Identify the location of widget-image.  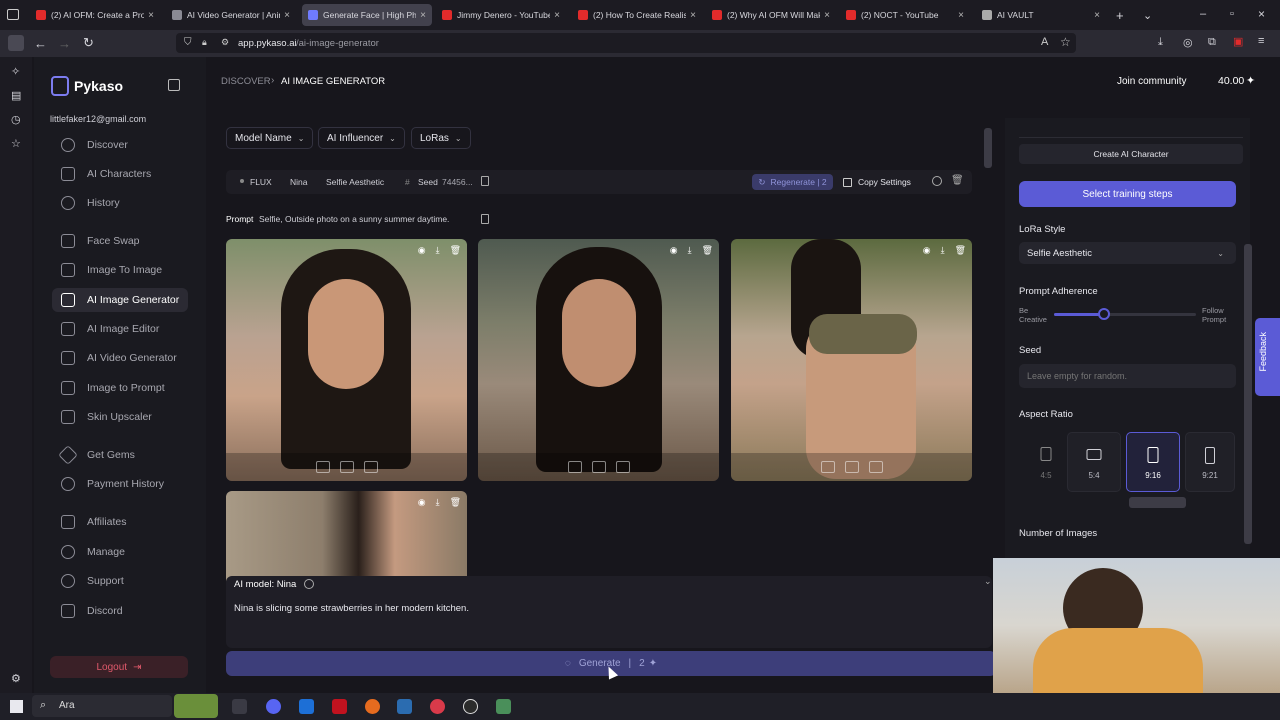
(196, 706).